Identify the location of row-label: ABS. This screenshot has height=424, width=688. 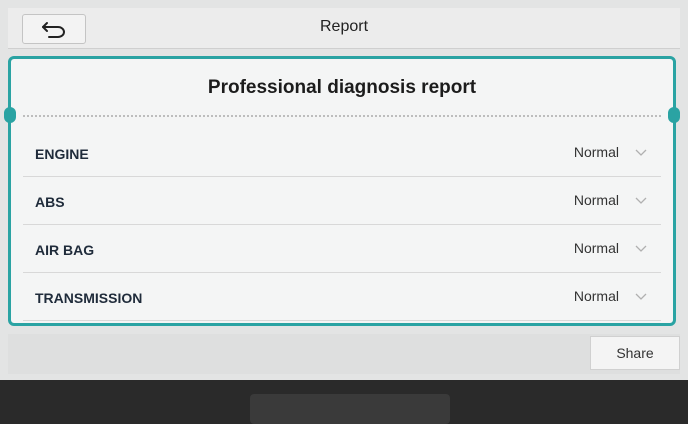
(50, 202).